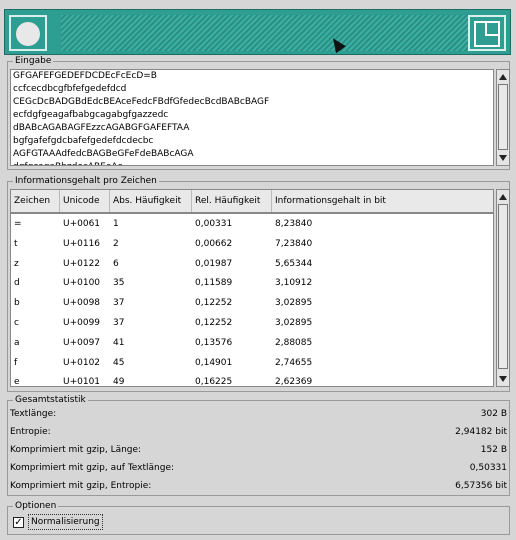  I want to click on stat-value: 302 B, so click(493, 414).